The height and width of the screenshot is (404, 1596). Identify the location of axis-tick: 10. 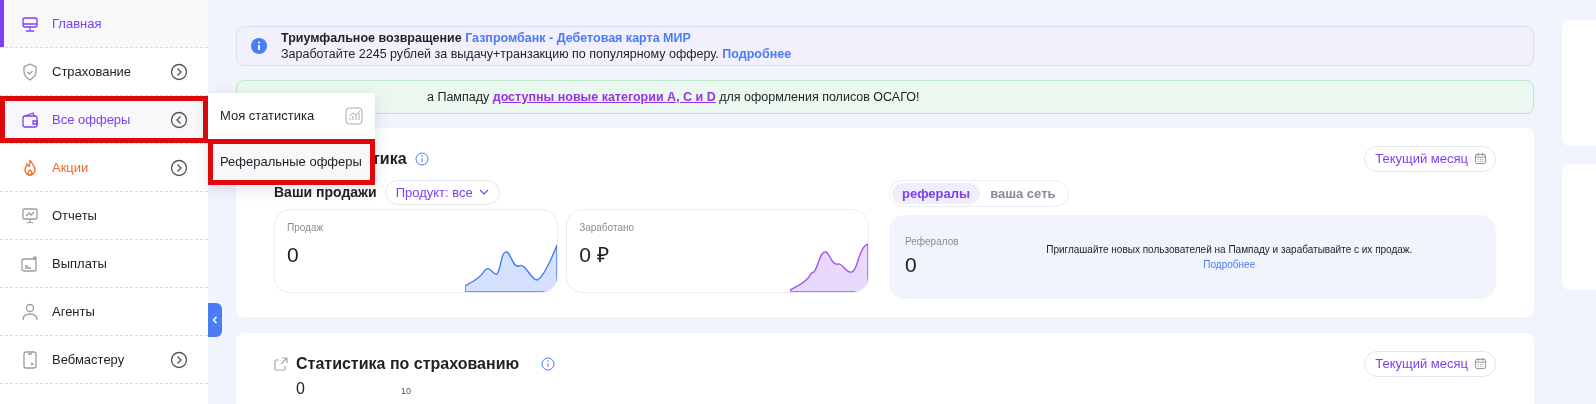
(405, 391).